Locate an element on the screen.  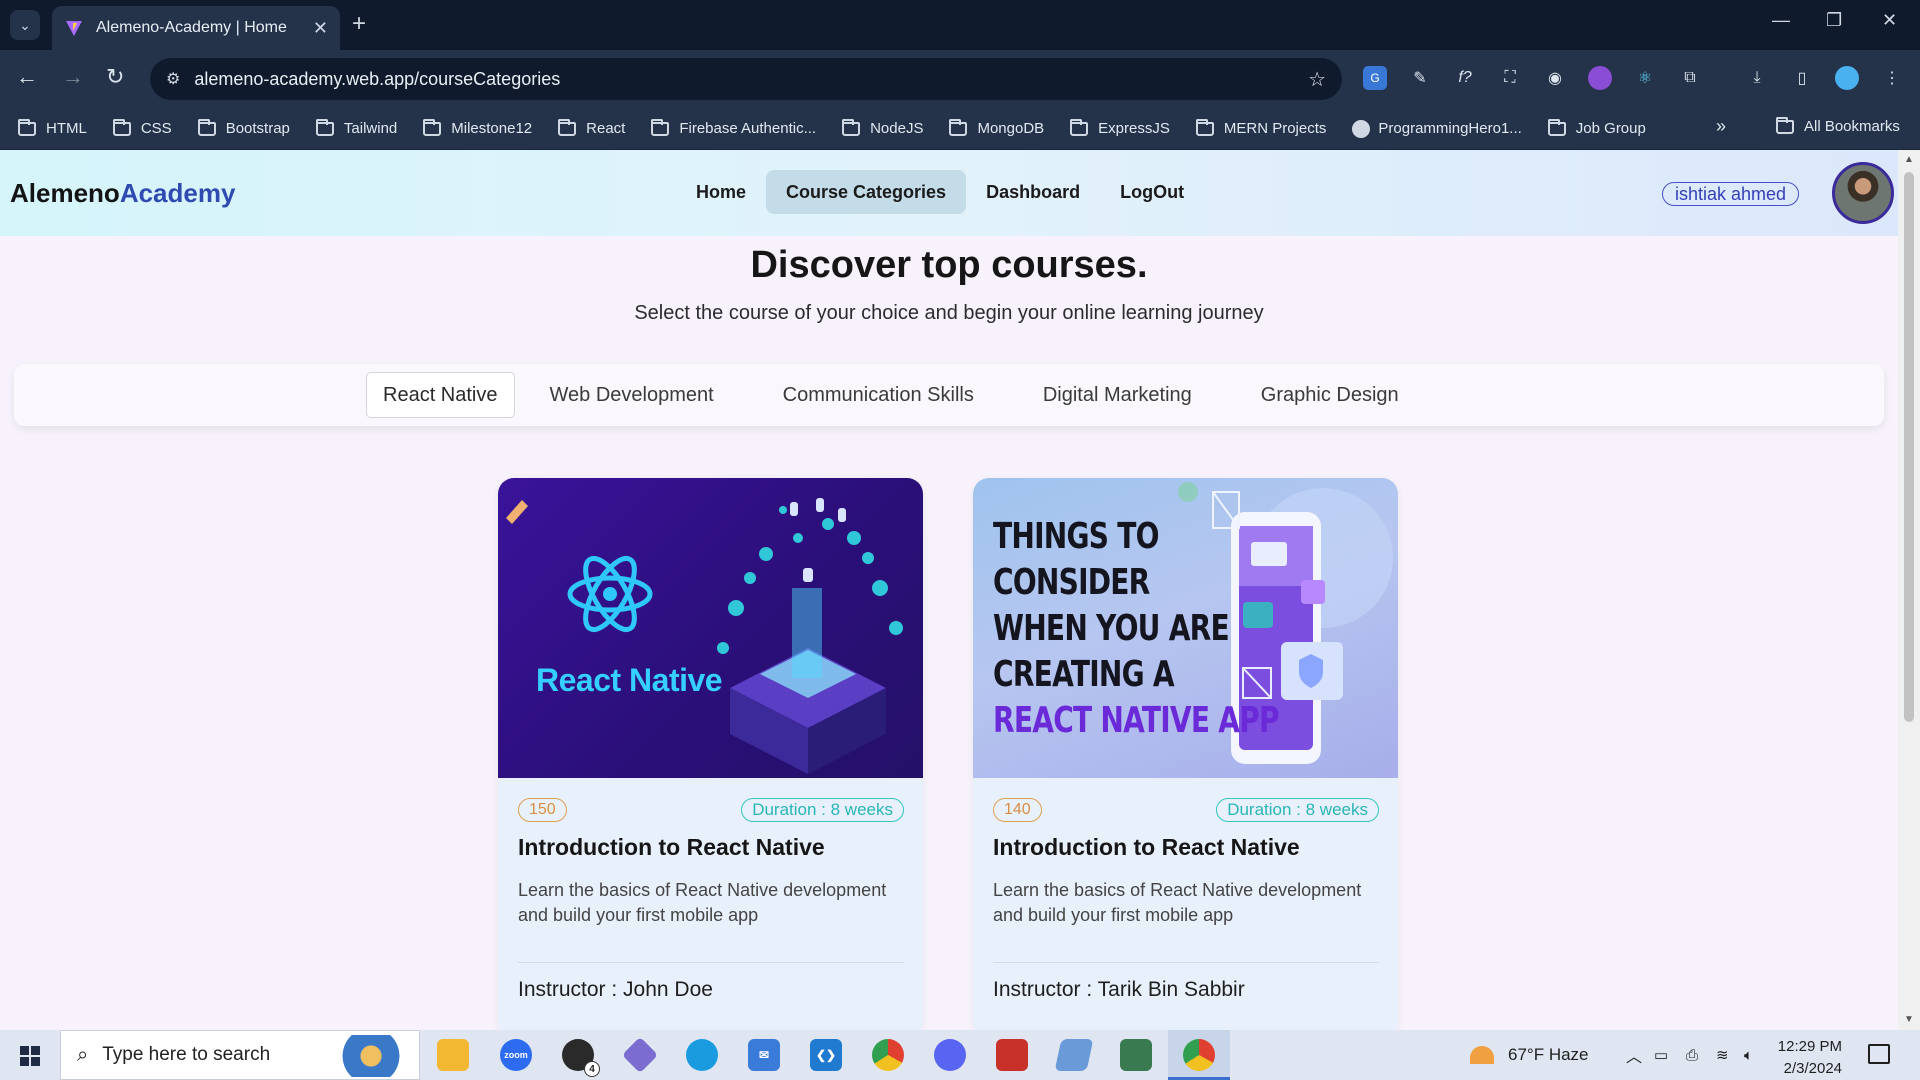
tab-react-native: React Native is located at coordinates (440, 395).